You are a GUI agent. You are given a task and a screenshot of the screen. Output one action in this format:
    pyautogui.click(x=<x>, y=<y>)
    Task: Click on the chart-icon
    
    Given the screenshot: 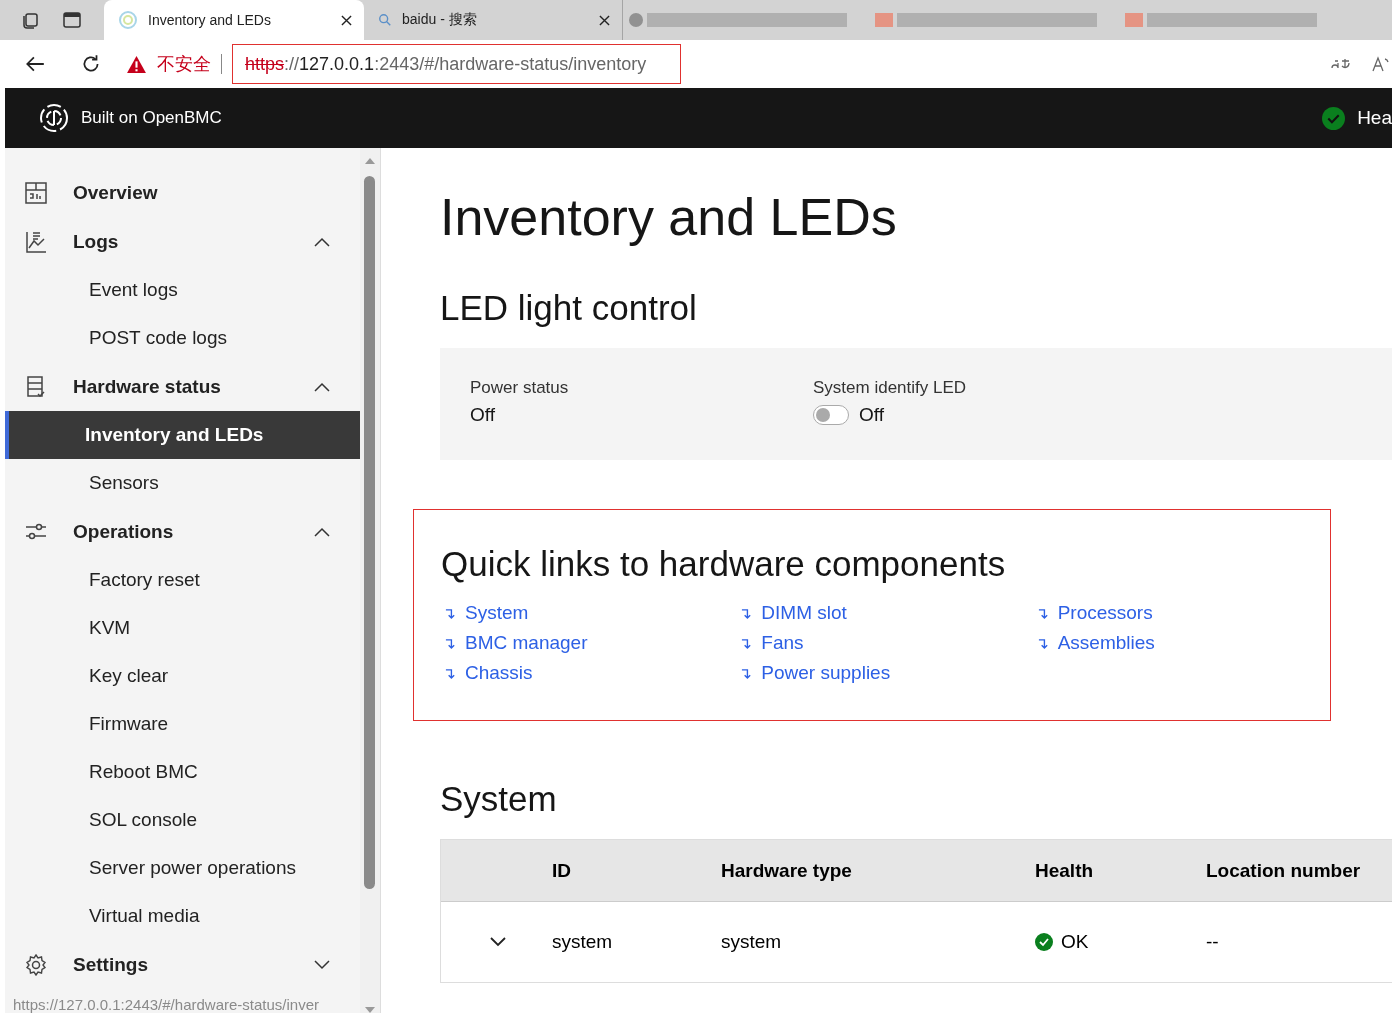 What is the action you would take?
    pyautogui.click(x=36, y=241)
    